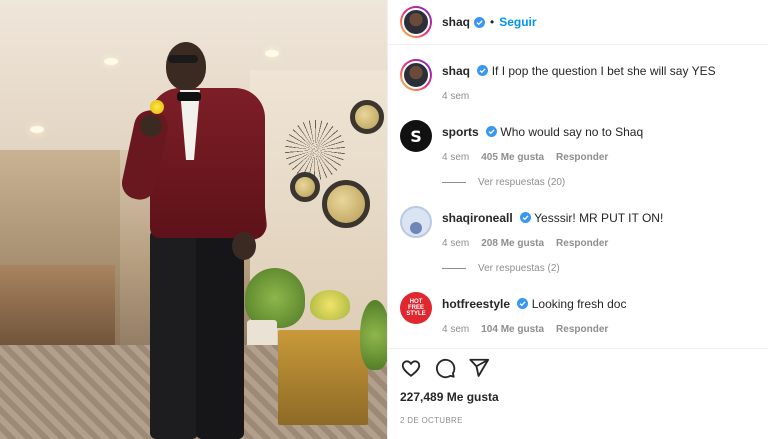 This screenshot has height=439, width=768. Describe the element at coordinates (460, 132) in the screenshot. I see `comment-username: sports` at that location.